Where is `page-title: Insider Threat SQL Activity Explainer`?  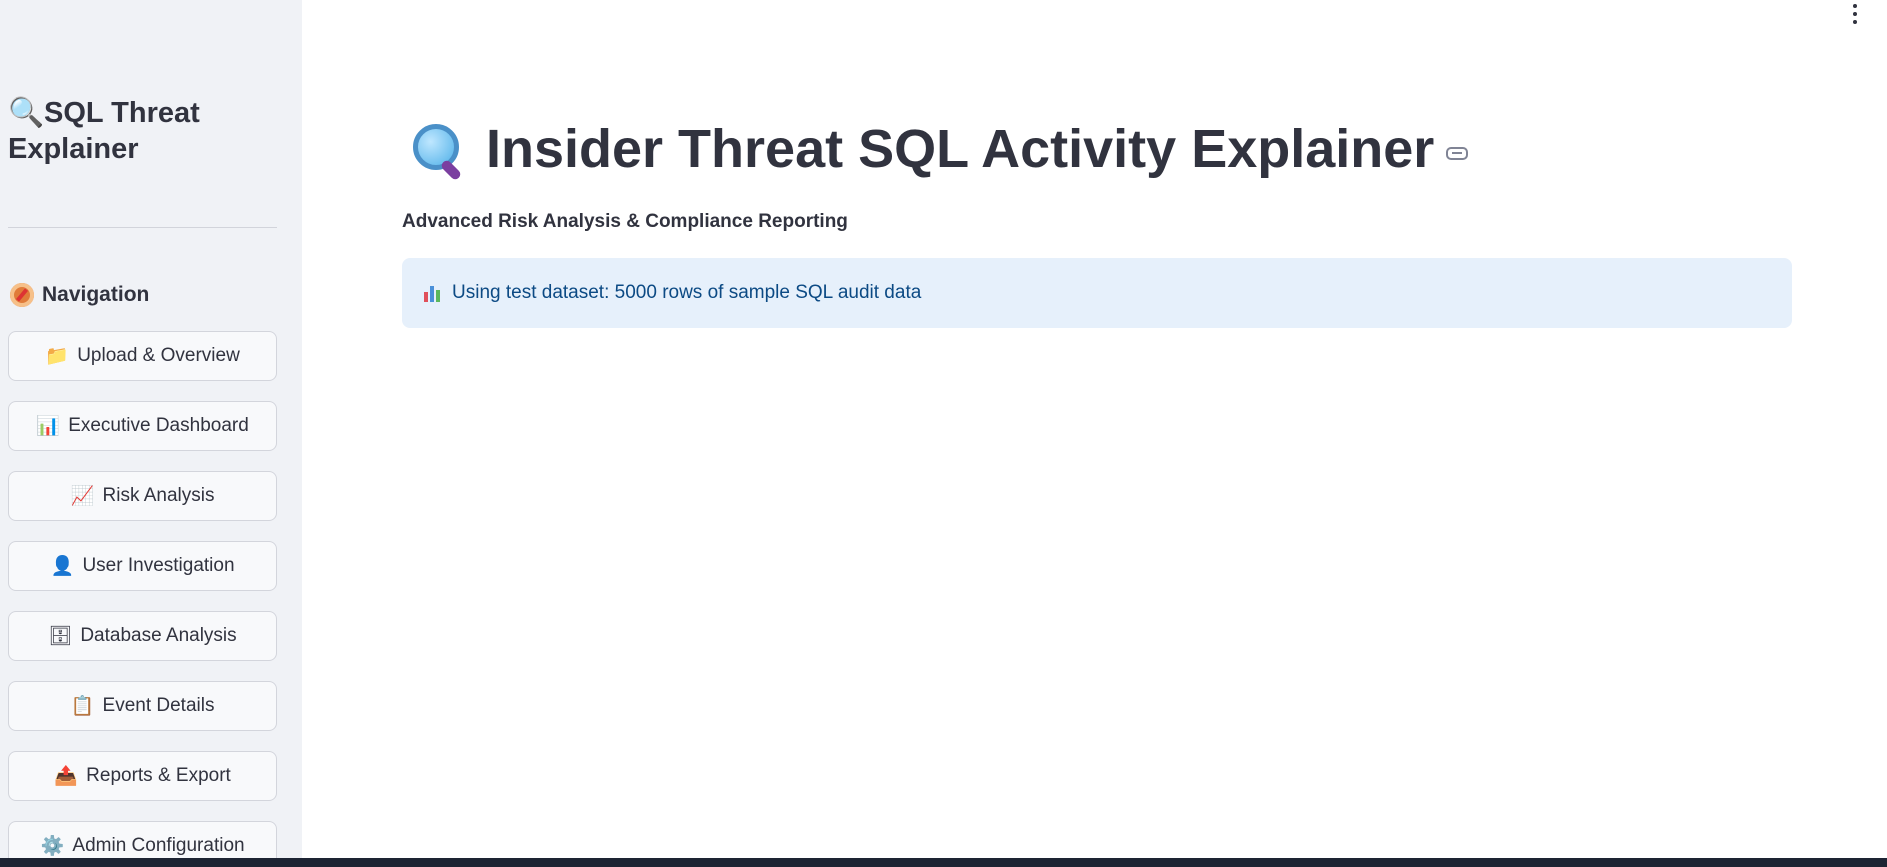 page-title: Insider Threat SQL Activity Explainer is located at coordinates (939, 150).